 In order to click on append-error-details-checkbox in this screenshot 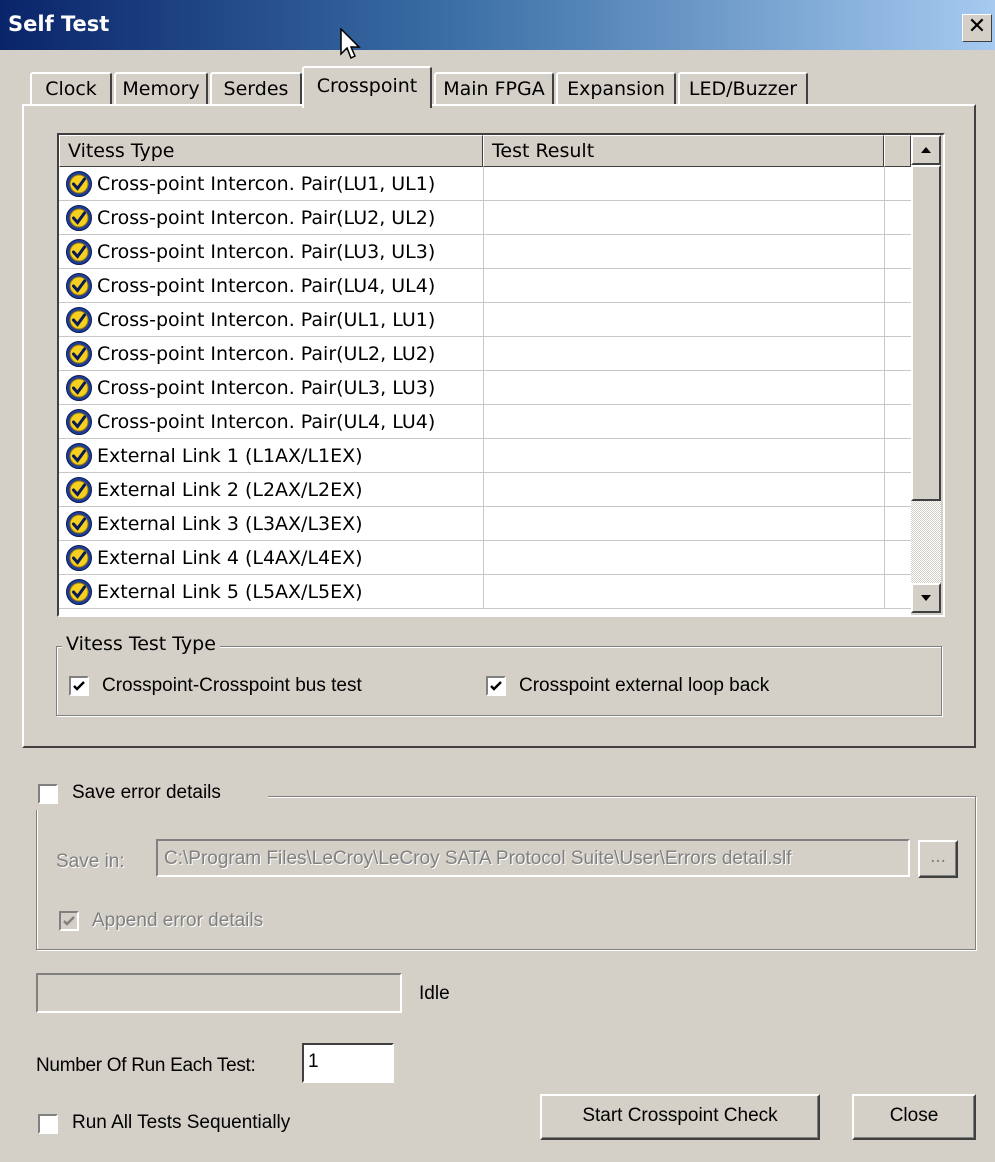, I will do `click(69, 921)`.